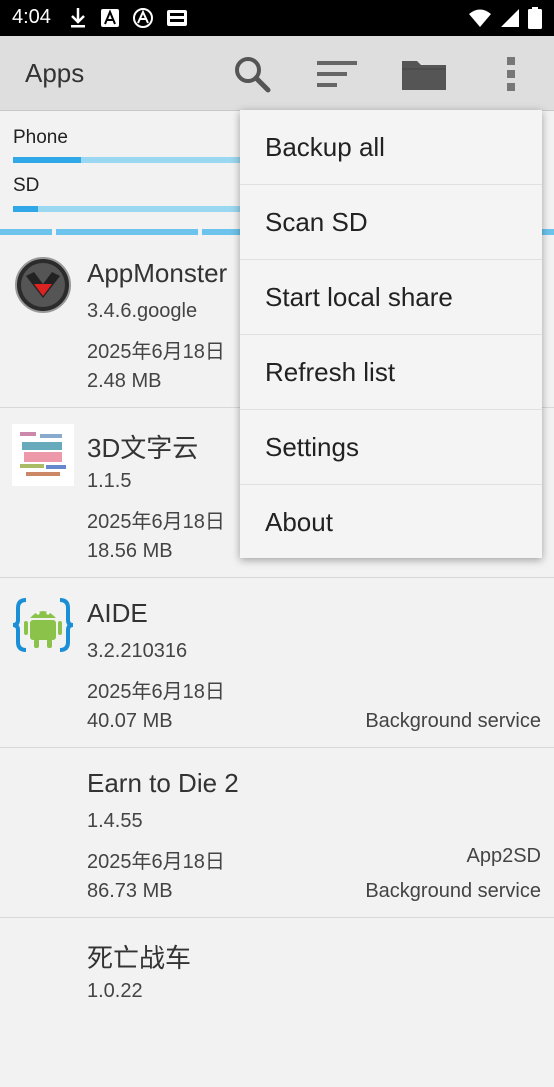  What do you see at coordinates (78, 18) in the screenshot?
I see `download-icon` at bounding box center [78, 18].